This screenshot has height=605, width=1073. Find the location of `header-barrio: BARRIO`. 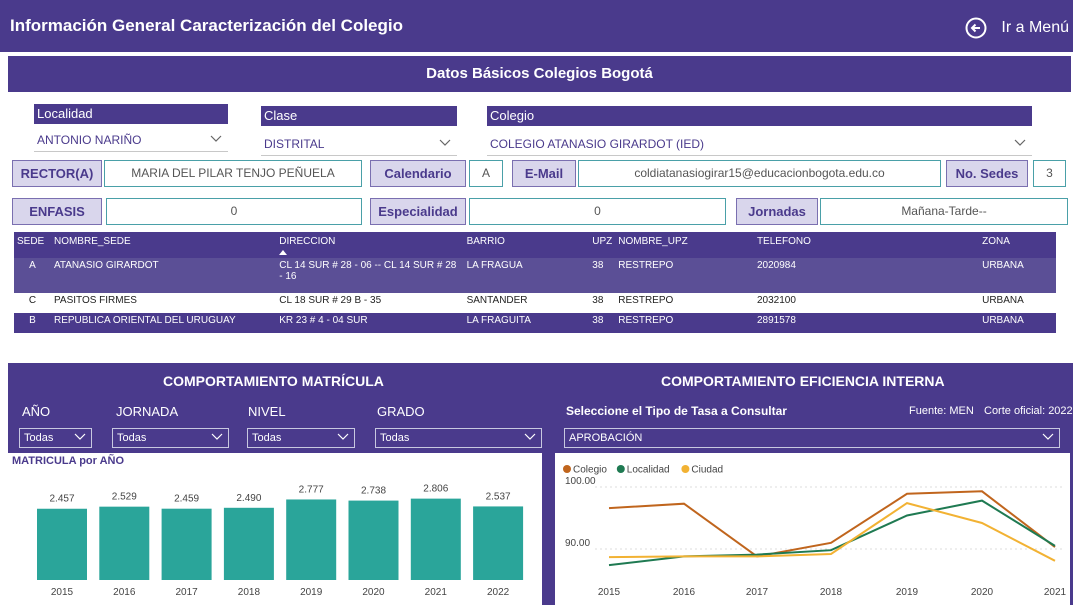

header-barrio: BARRIO is located at coordinates (526, 245).